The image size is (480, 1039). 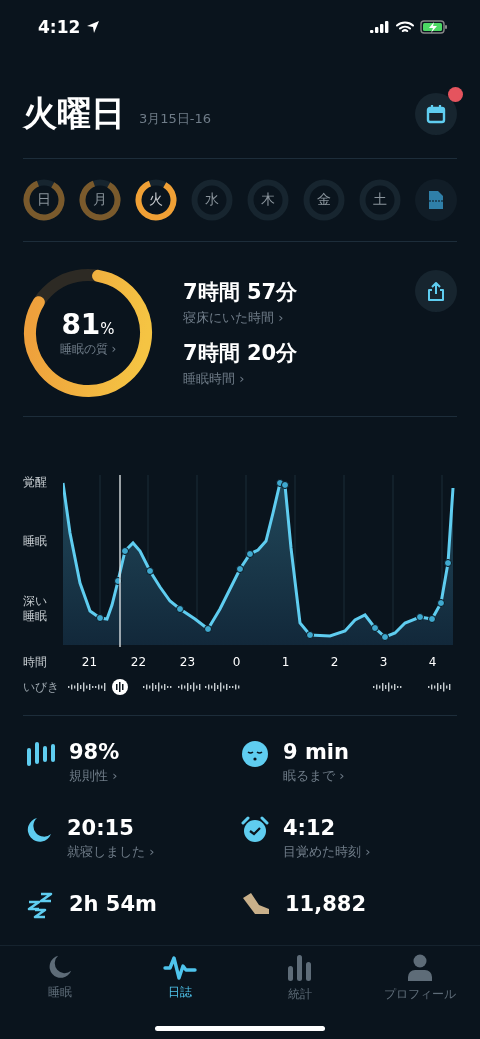 I want to click on tab-item: 統計, so click(x=300, y=977).